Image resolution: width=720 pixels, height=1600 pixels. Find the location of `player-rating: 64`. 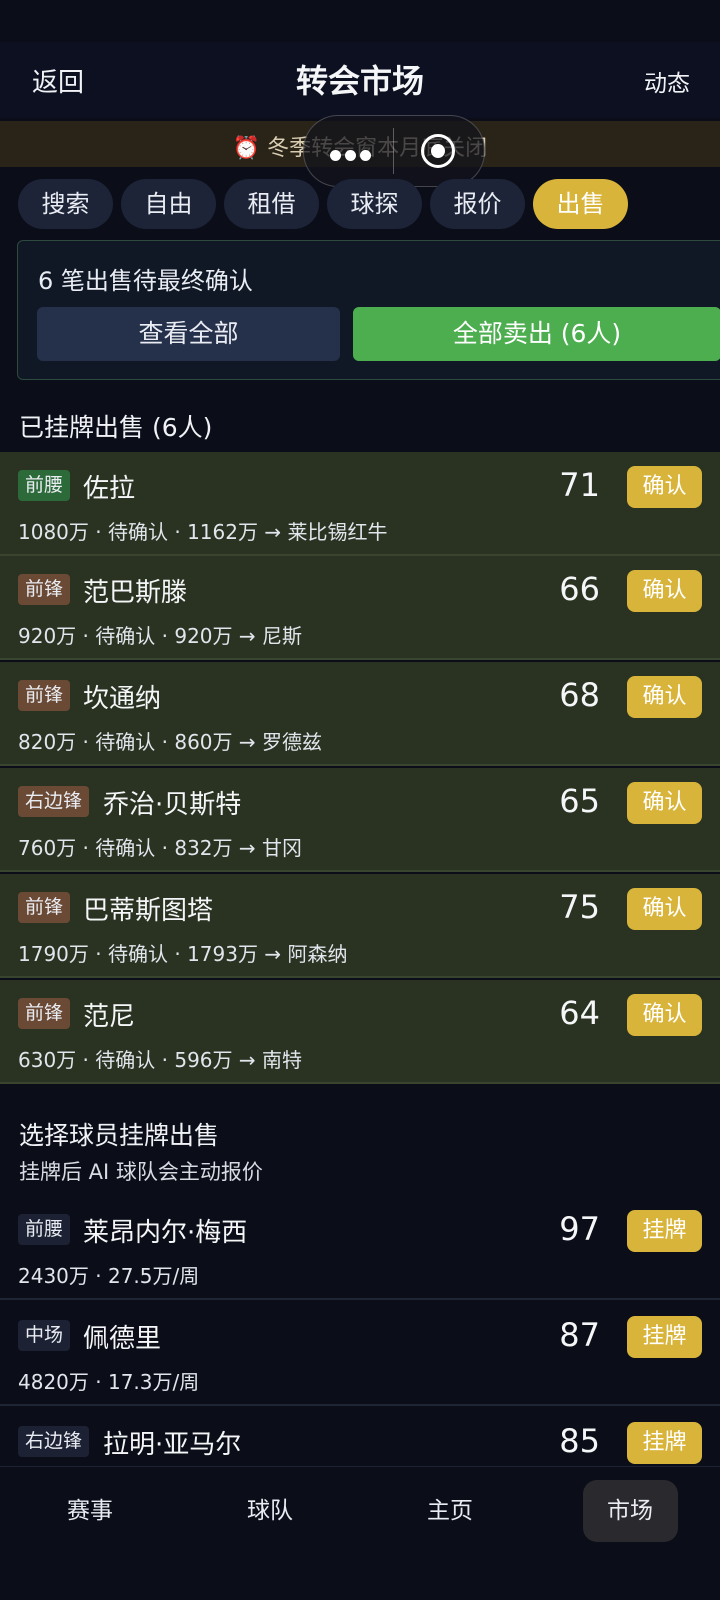

player-rating: 64 is located at coordinates (579, 1013).